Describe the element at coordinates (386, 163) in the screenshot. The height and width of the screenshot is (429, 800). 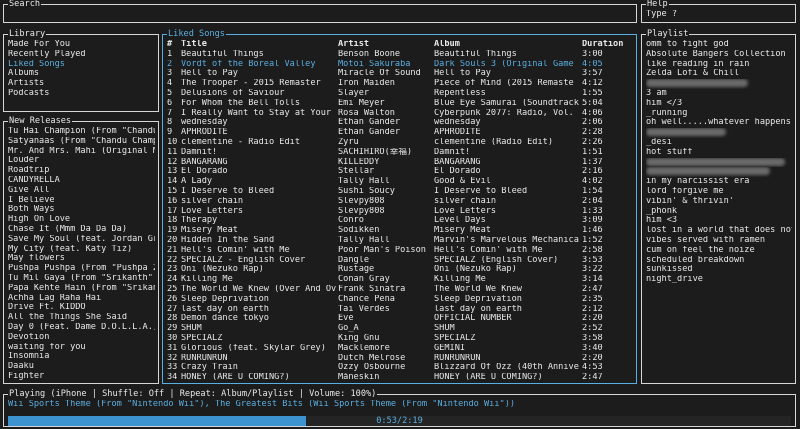
I see `track-artist: KILLEDDY` at that location.